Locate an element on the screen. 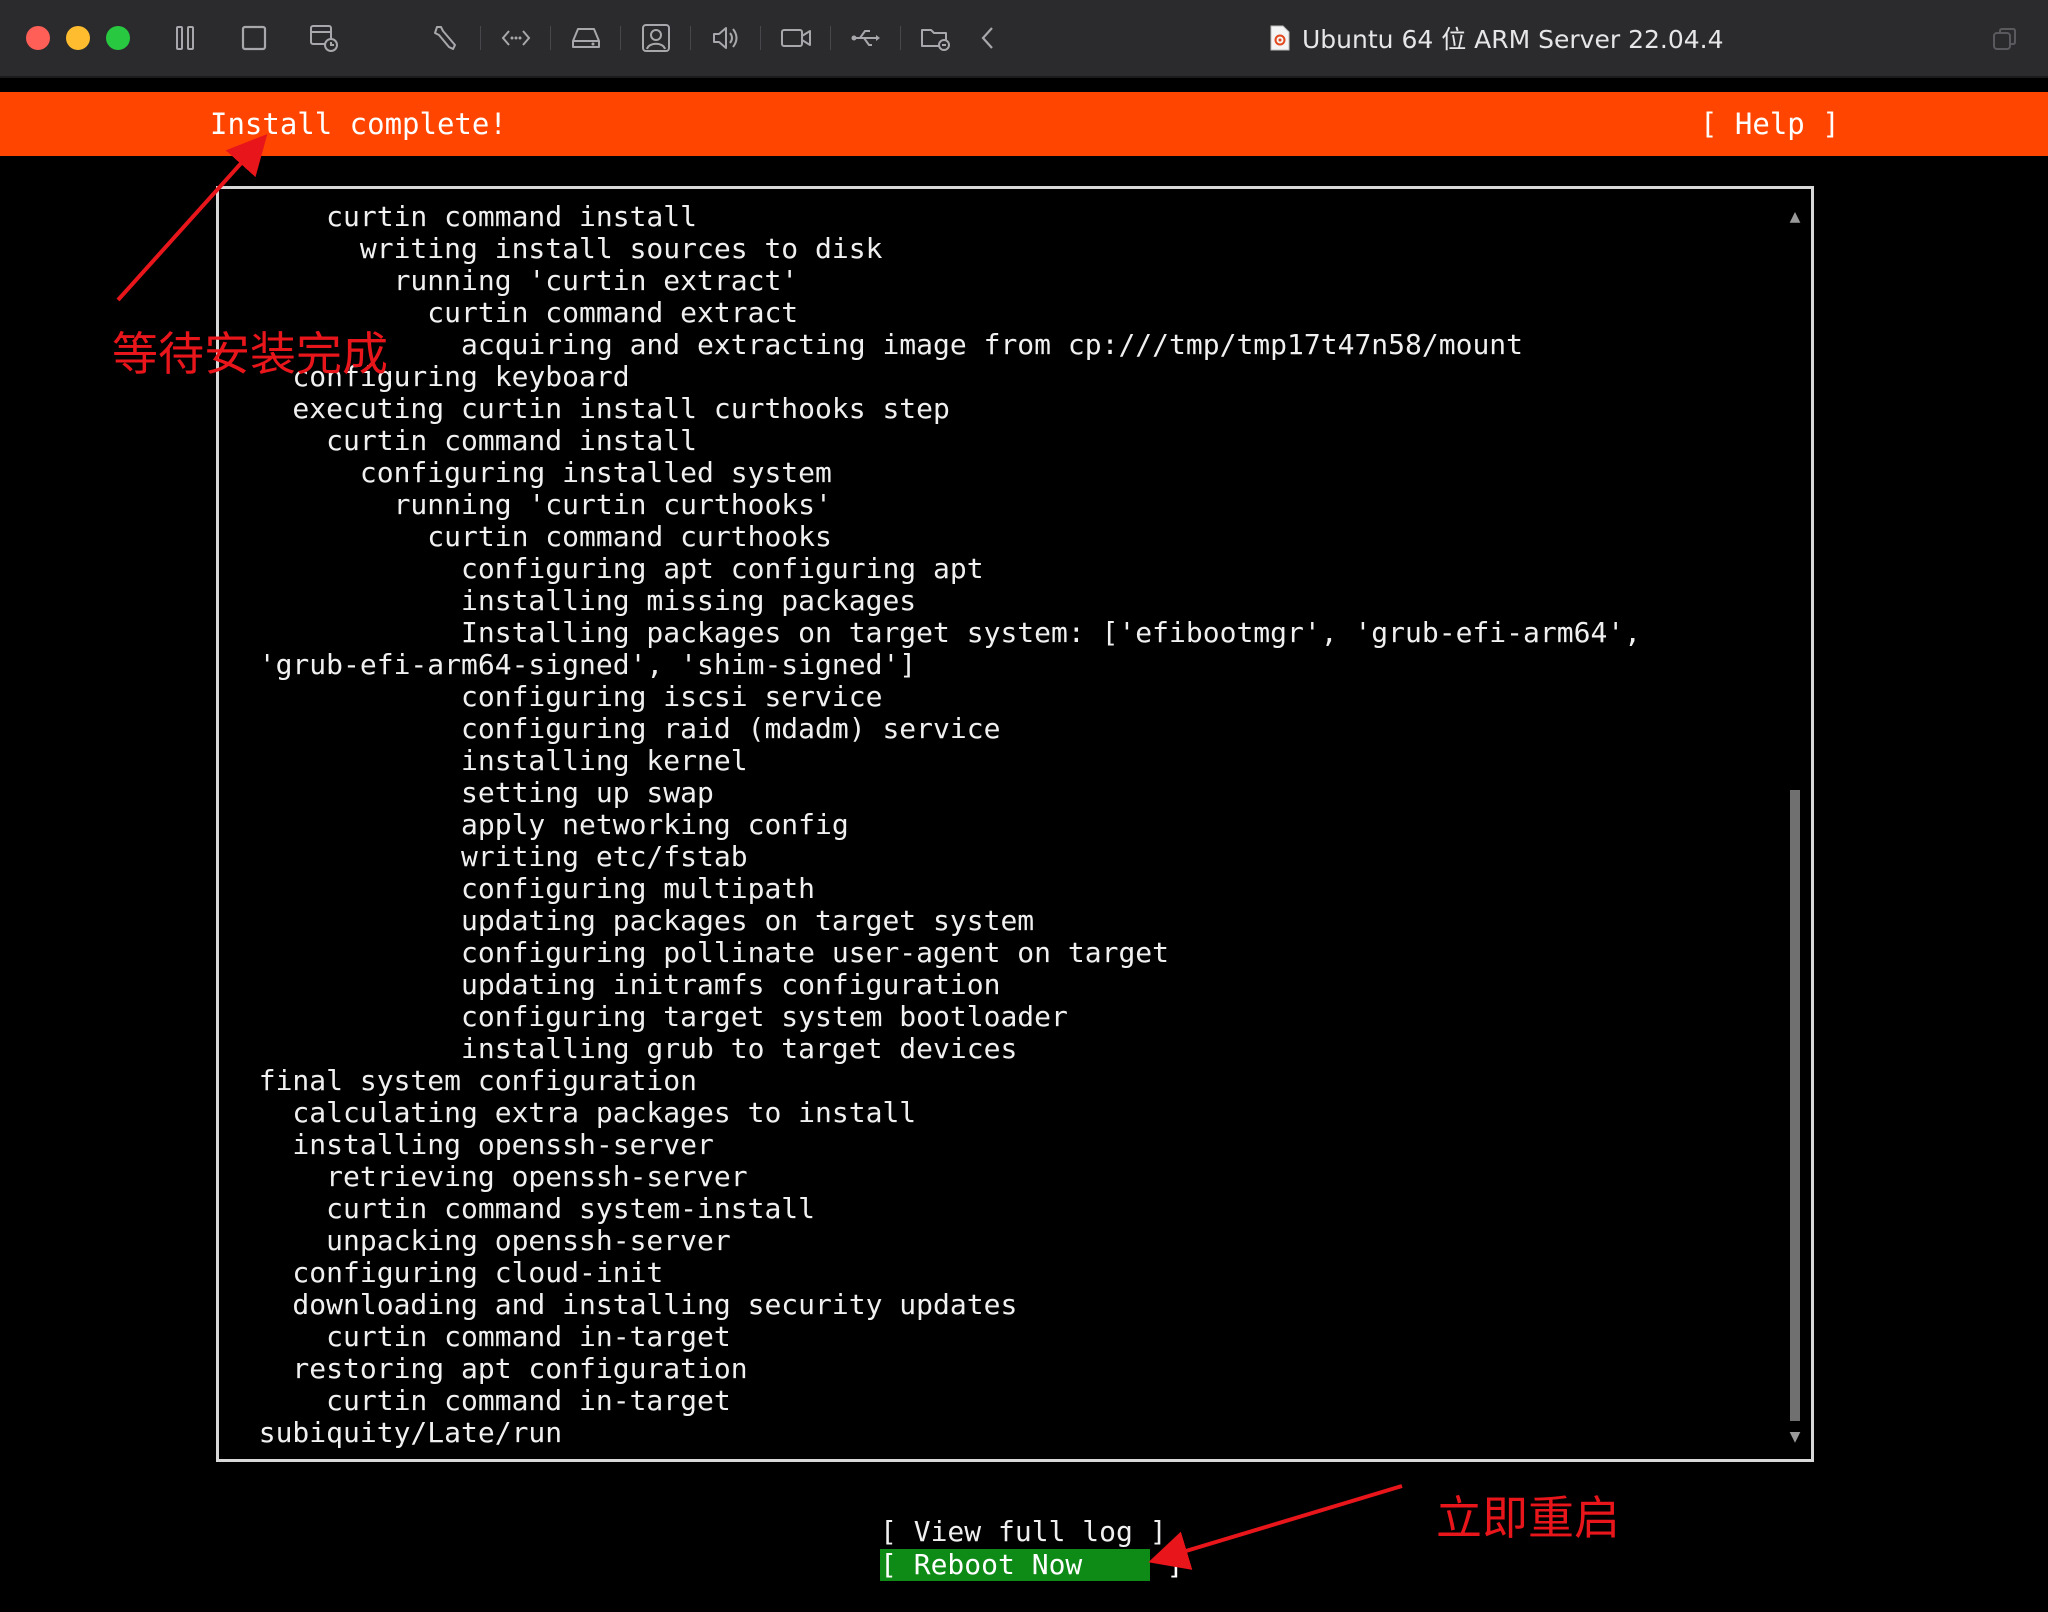 This screenshot has height=1612, width=2048. minimize-button is located at coordinates (78, 38).